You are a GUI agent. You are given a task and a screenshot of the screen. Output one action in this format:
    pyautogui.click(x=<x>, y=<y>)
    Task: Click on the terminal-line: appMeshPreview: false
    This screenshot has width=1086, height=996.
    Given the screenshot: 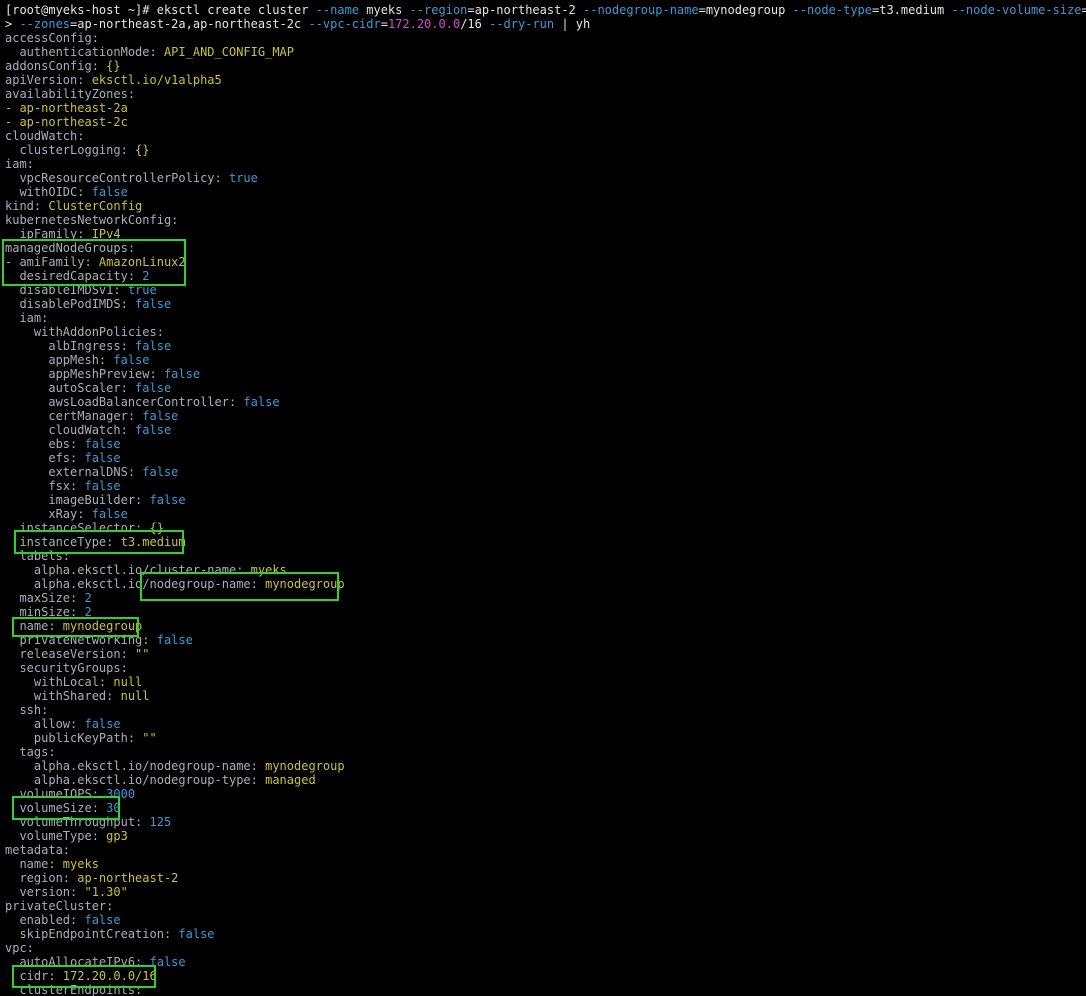 What is the action you would take?
    pyautogui.click(x=102, y=374)
    